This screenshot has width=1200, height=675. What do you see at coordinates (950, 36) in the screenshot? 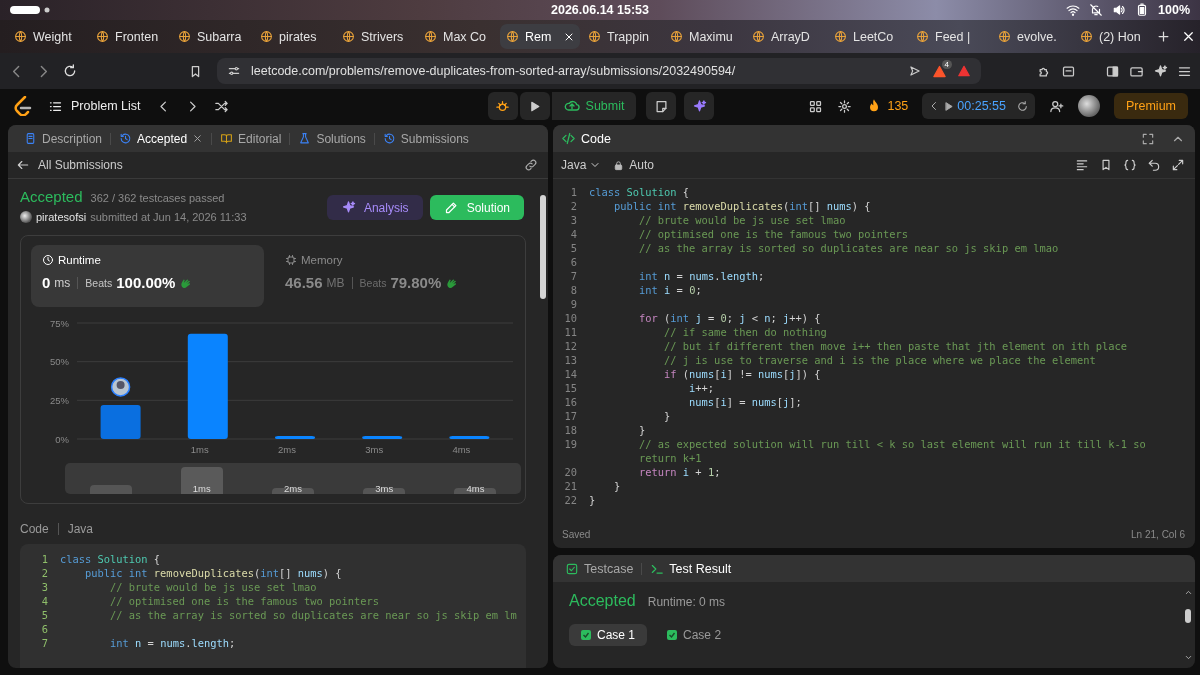
I see `browser-tab: Feed |` at bounding box center [950, 36].